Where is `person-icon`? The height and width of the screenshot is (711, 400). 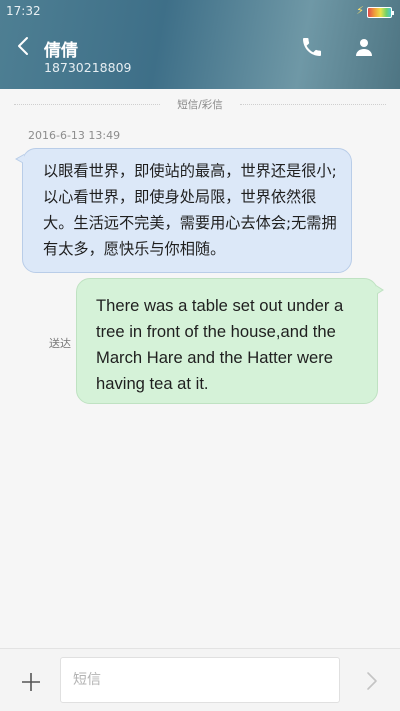
person-icon is located at coordinates (364, 47).